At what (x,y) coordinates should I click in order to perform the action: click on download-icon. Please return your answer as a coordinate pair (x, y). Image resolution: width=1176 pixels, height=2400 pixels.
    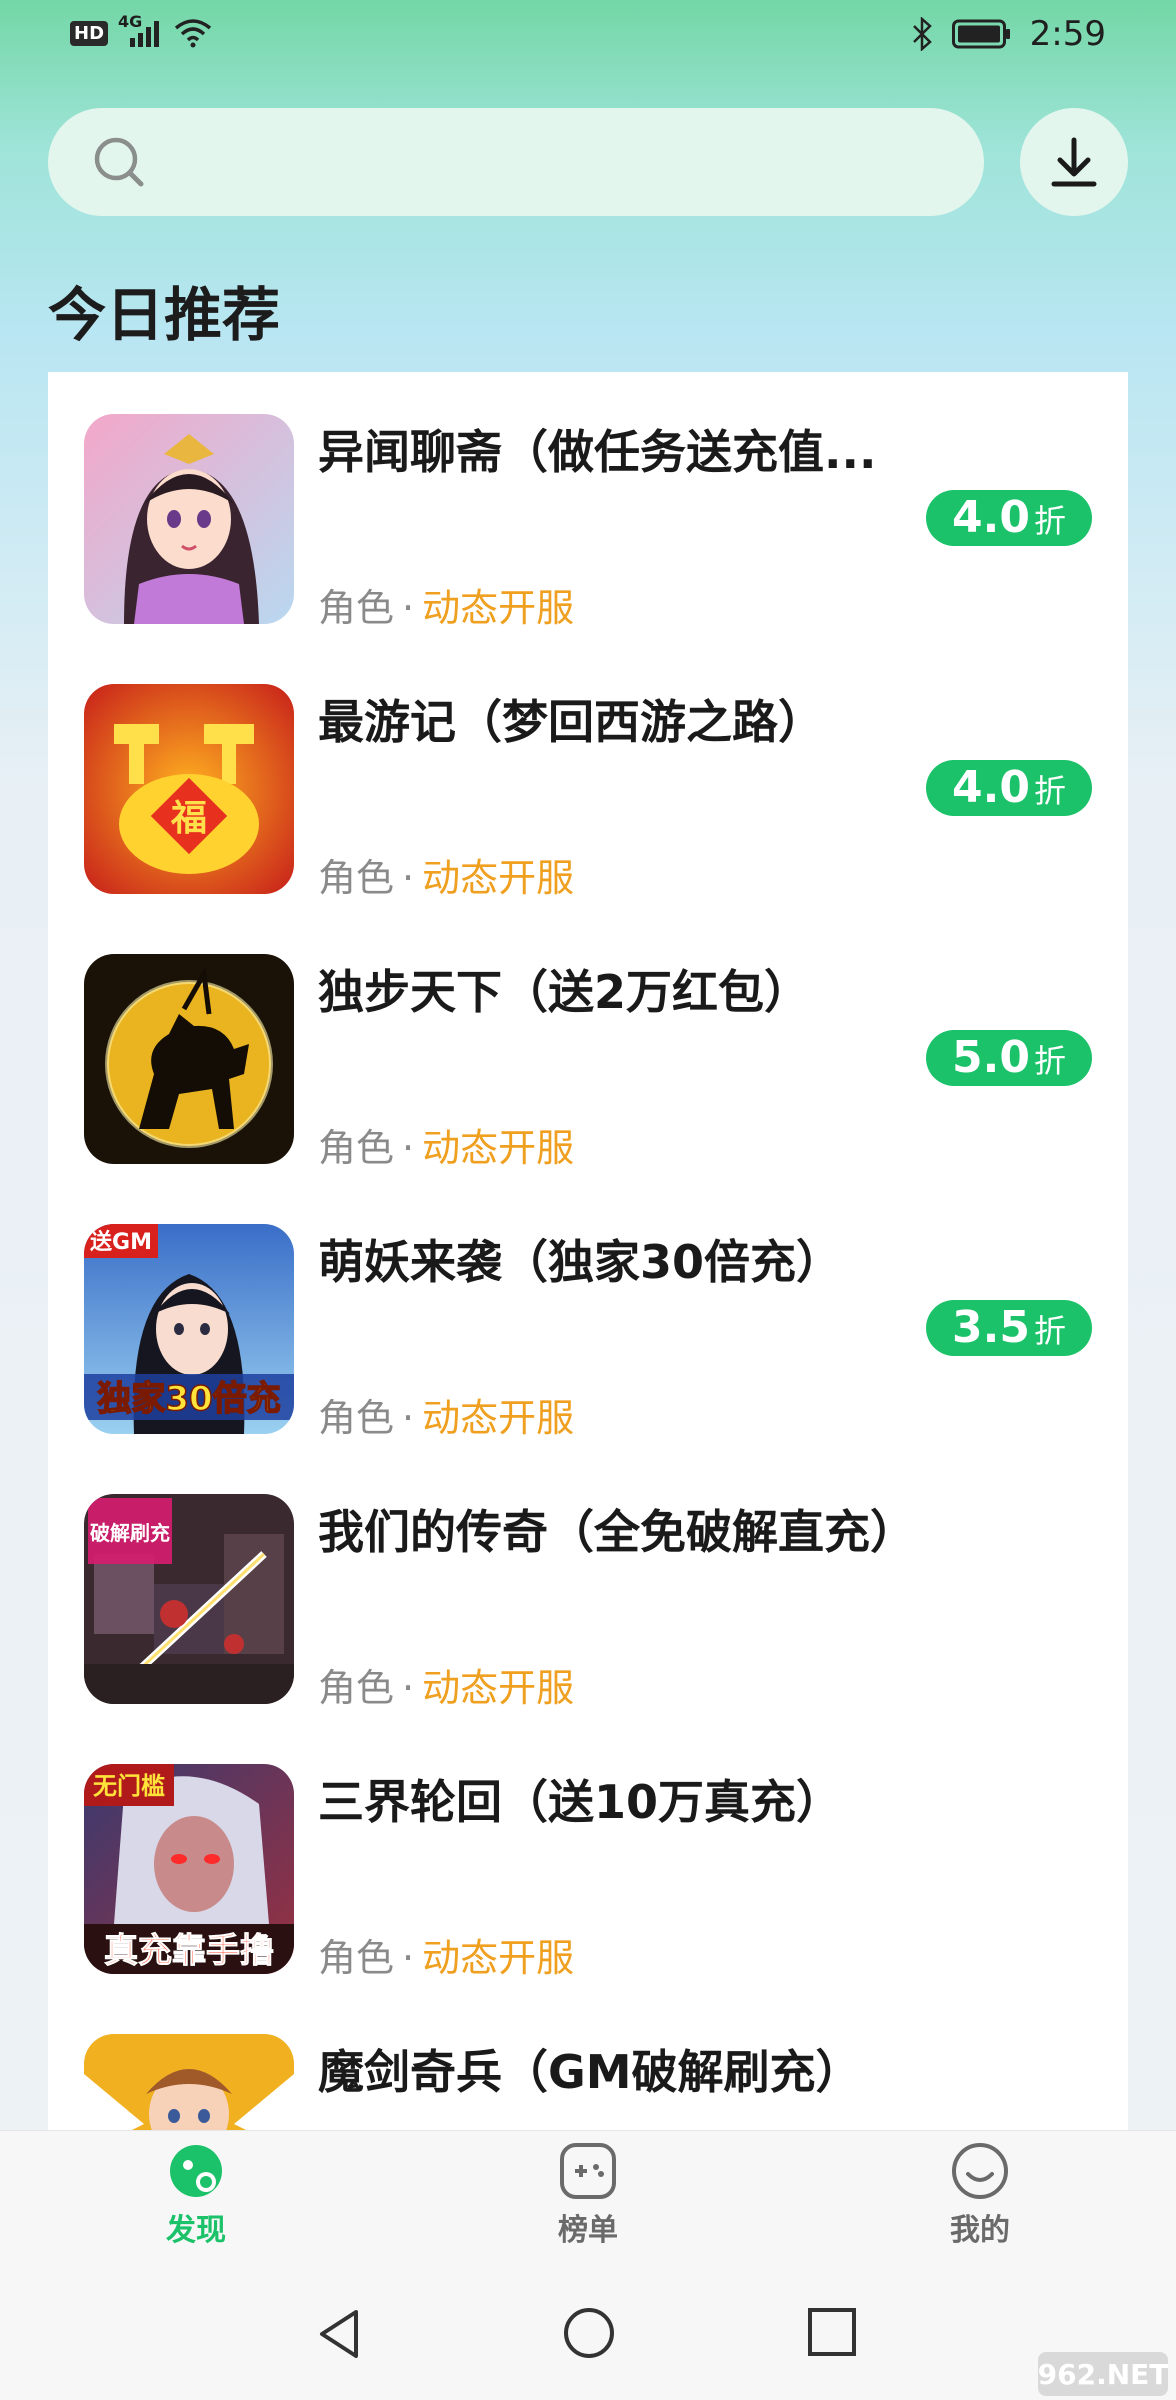
    Looking at the image, I should click on (1074, 162).